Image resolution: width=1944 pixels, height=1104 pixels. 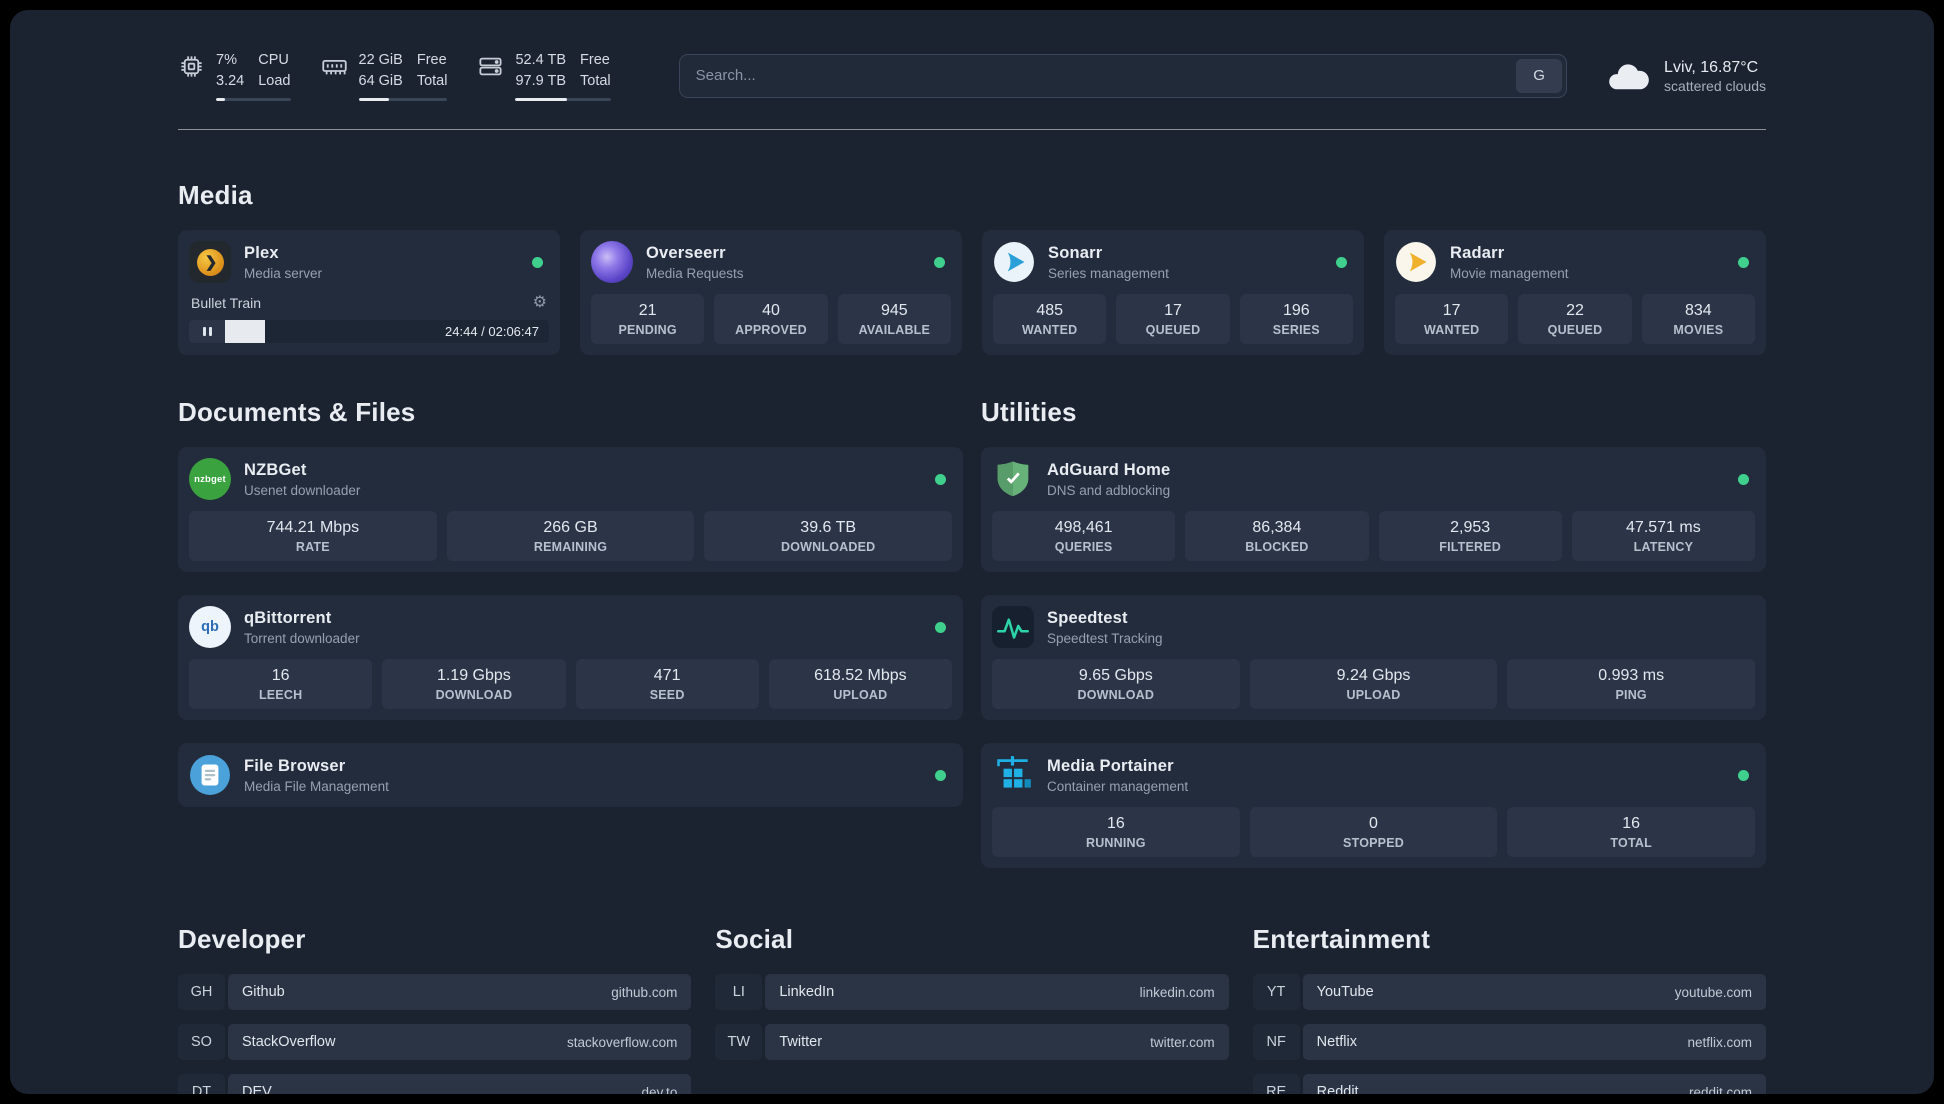 What do you see at coordinates (257, 1089) in the screenshot?
I see `bookmark-name: DEV` at bounding box center [257, 1089].